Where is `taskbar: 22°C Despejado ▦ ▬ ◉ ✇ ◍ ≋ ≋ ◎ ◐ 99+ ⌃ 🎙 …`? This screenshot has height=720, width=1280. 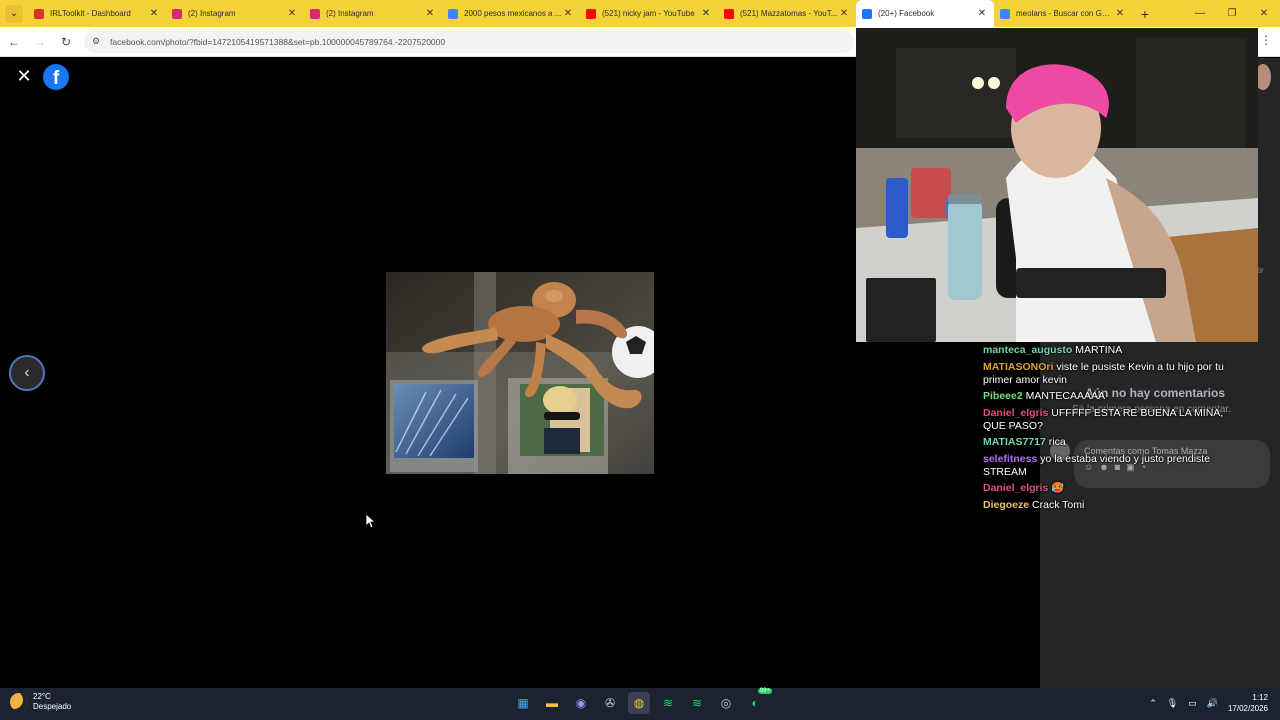
taskbar: 22°C Despejado ▦ ▬ ◉ ✇ ◍ ≋ ≋ ◎ ◐ 99+ ⌃ 🎙 … is located at coordinates (640, 704).